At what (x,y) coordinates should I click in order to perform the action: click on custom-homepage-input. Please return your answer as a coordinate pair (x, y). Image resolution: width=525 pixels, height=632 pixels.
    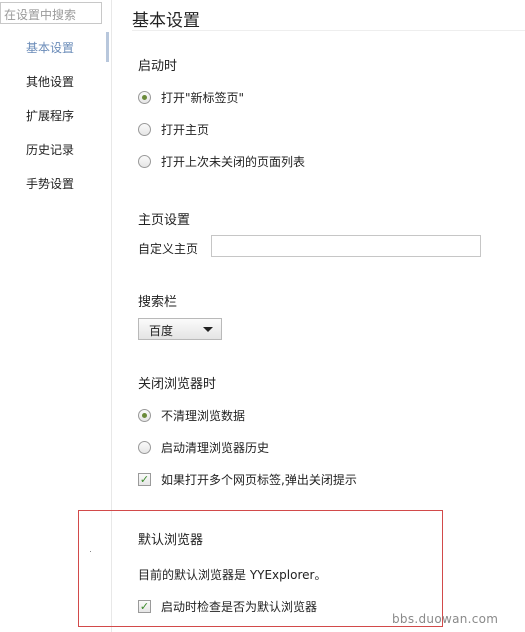
    Looking at the image, I should click on (346, 246).